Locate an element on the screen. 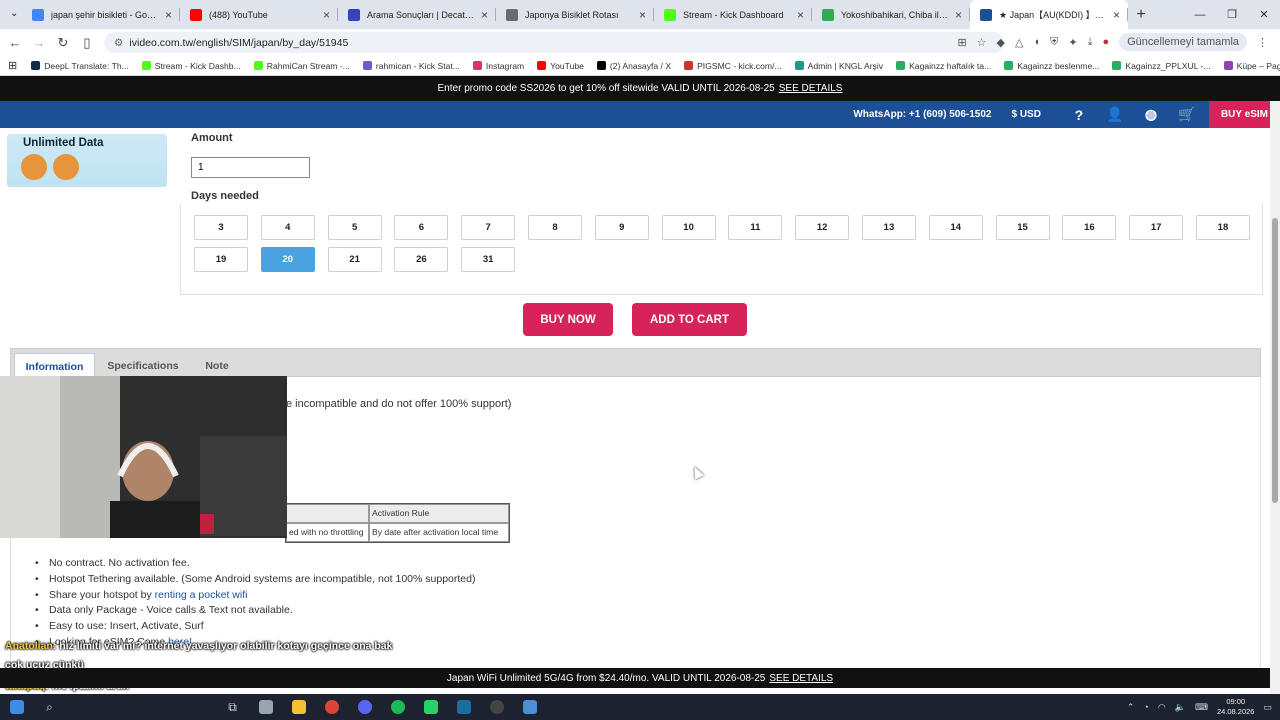  bookmark-item: Instagram is located at coordinates (498, 66).